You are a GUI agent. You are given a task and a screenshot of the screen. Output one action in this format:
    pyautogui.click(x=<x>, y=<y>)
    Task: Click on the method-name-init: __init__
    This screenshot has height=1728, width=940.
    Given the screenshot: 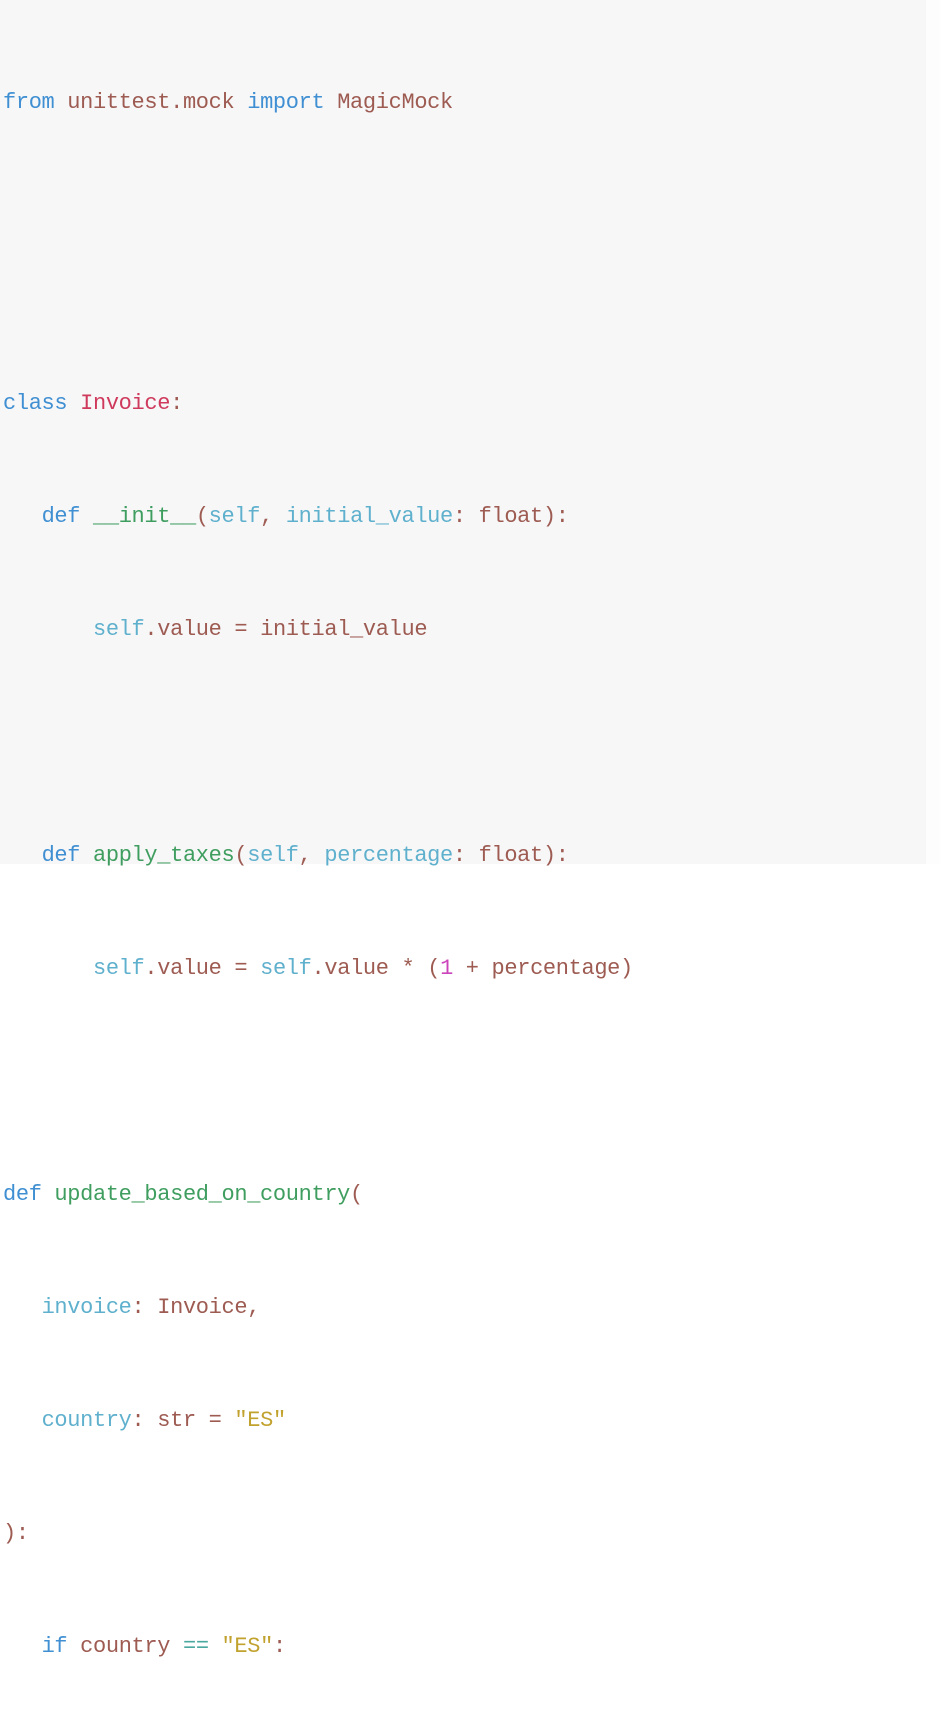 What is the action you would take?
    pyautogui.click(x=144, y=516)
    